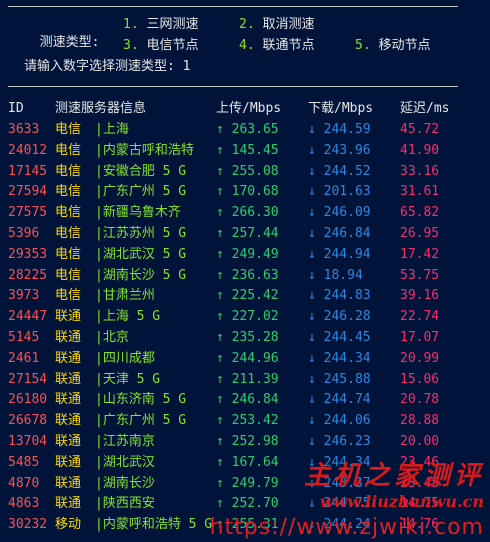  Describe the element at coordinates (245, 524) in the screenshot. I see `table-row: 30232 移动 |内蒙呼和浩特 5 G ↑ 255.31 ↓ 244.24 14.76` at that location.